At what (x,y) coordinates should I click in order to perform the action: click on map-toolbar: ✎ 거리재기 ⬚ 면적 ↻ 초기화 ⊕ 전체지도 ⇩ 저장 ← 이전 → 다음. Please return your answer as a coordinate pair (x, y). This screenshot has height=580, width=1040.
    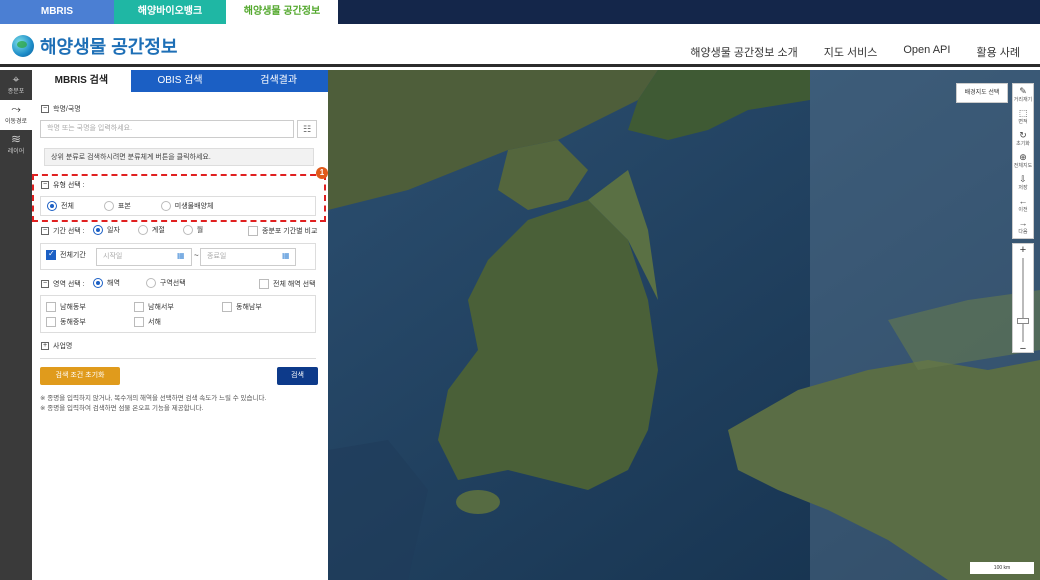
    Looking at the image, I should click on (1023, 161).